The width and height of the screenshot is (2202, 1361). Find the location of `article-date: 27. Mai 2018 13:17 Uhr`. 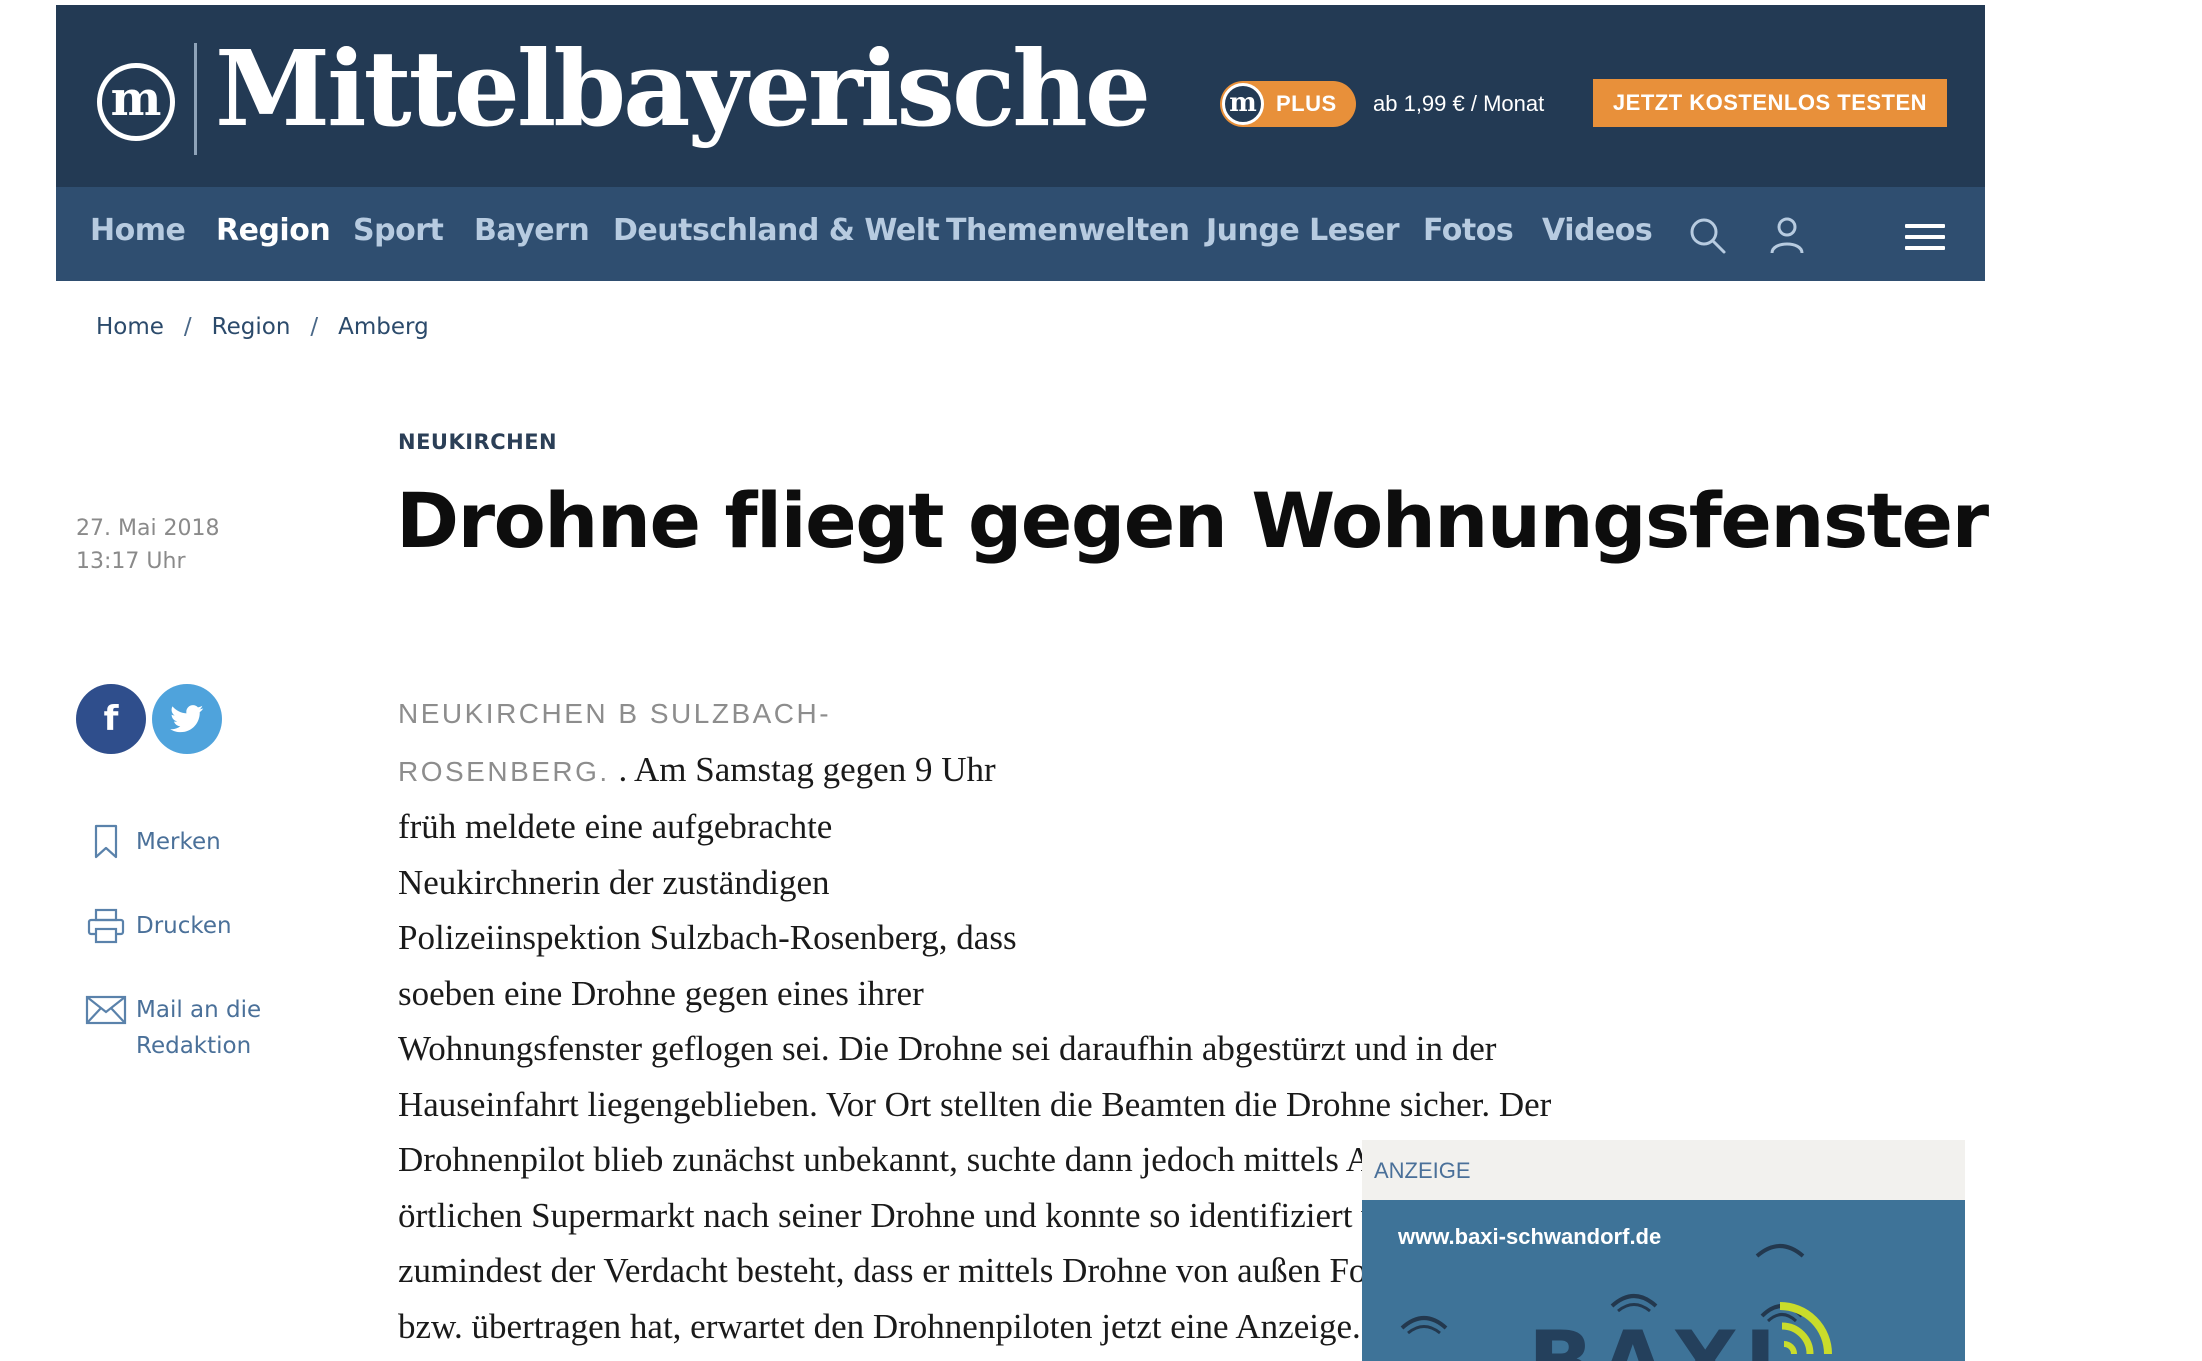

article-date: 27. Mai 2018 13:17 Uhr is located at coordinates (148, 545).